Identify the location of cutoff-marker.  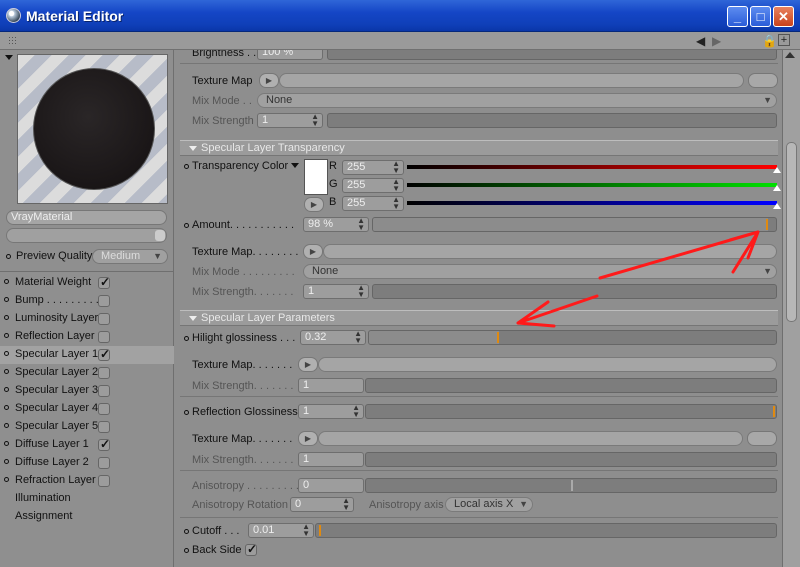
(320, 530).